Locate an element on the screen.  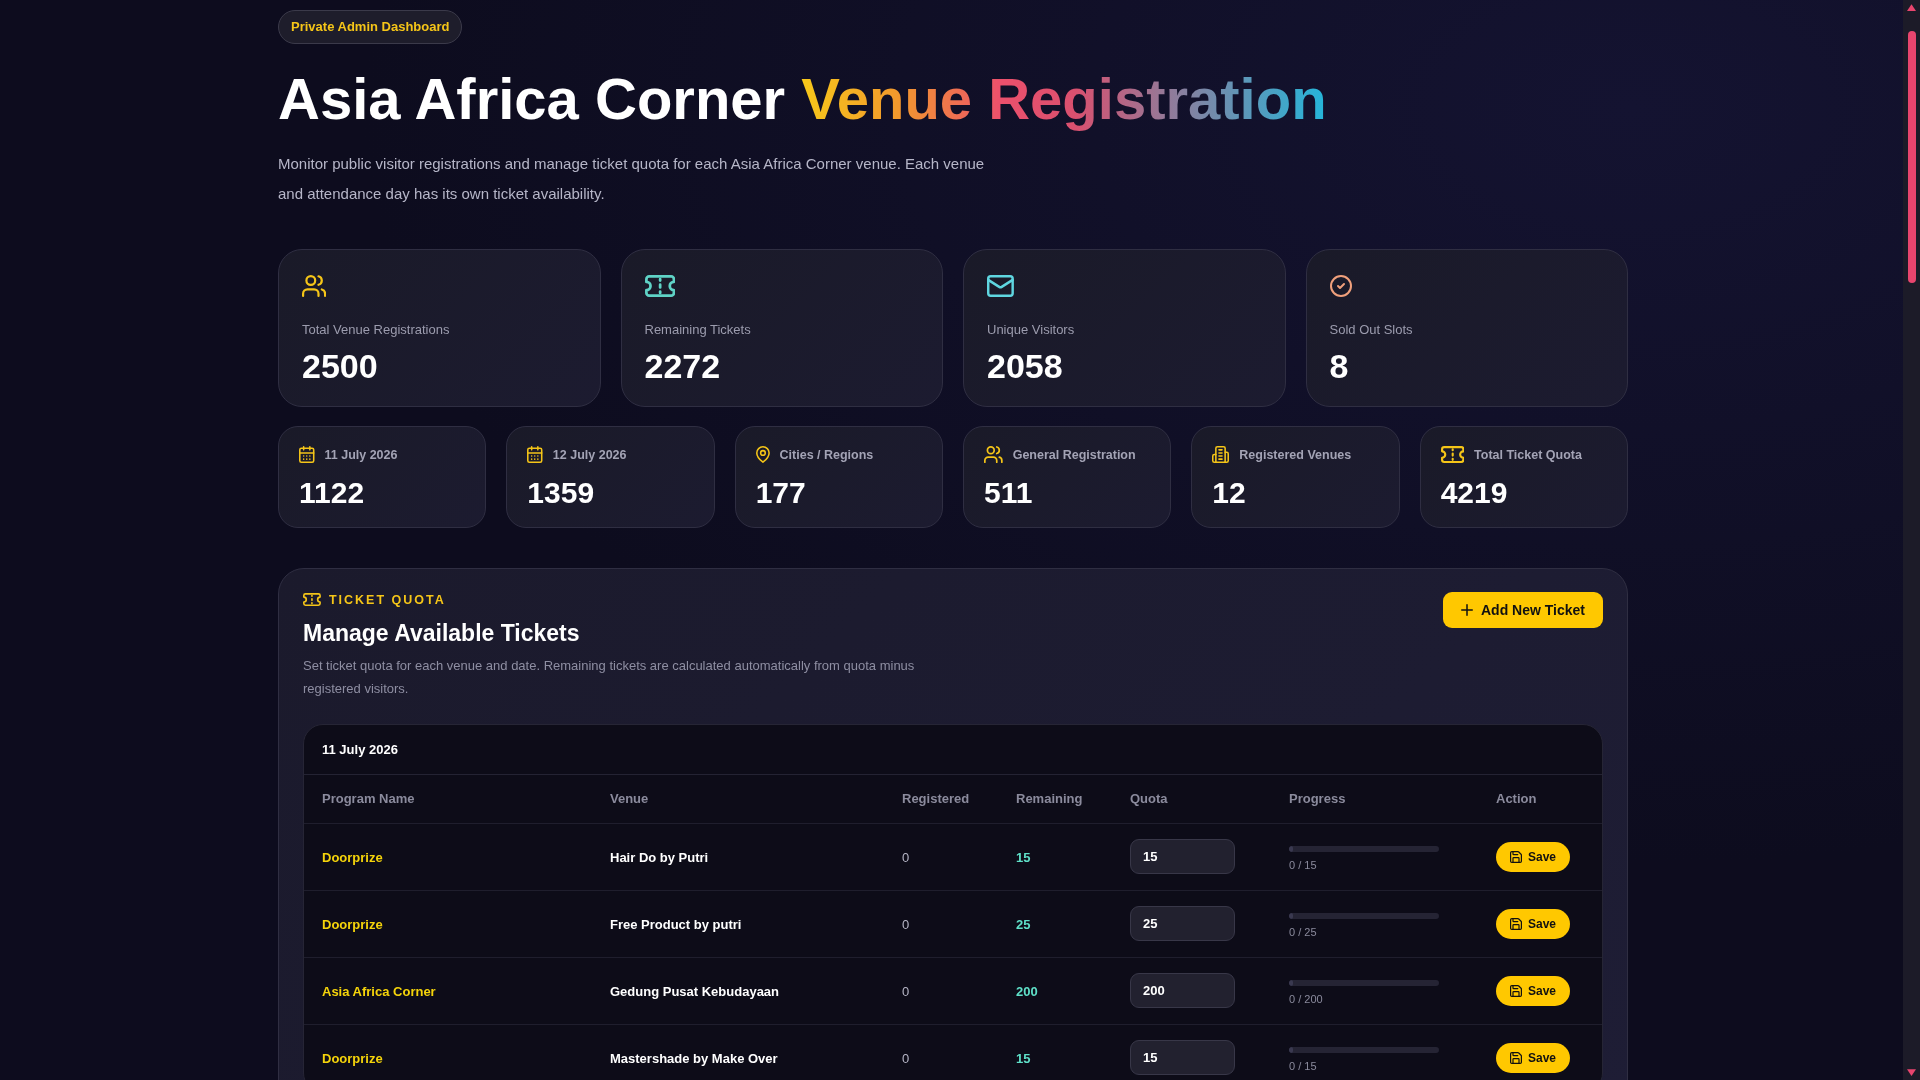
scroll-up-arrow-icon is located at coordinates (1911, 7).